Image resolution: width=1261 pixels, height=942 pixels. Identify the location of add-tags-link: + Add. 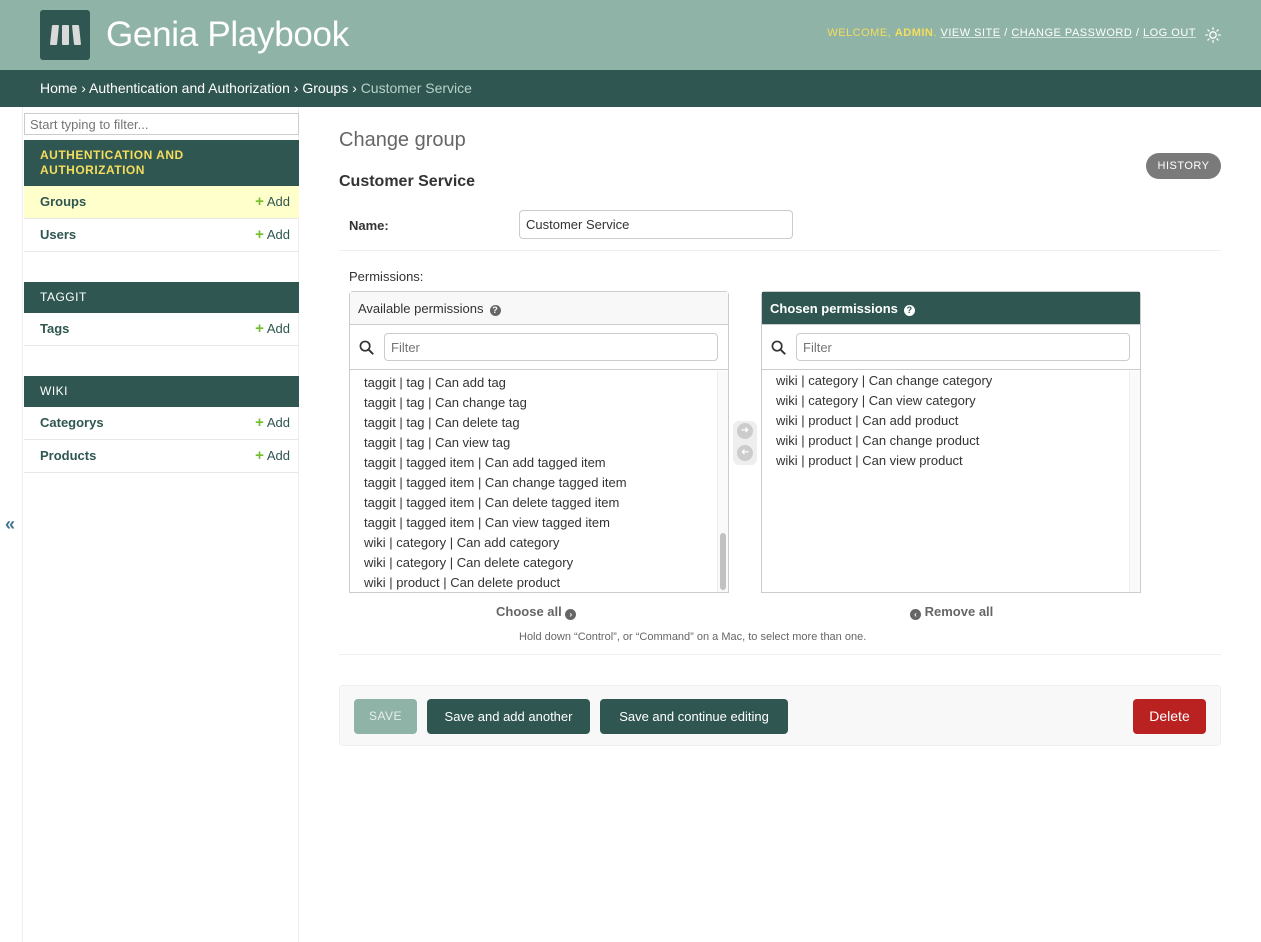
(272, 329).